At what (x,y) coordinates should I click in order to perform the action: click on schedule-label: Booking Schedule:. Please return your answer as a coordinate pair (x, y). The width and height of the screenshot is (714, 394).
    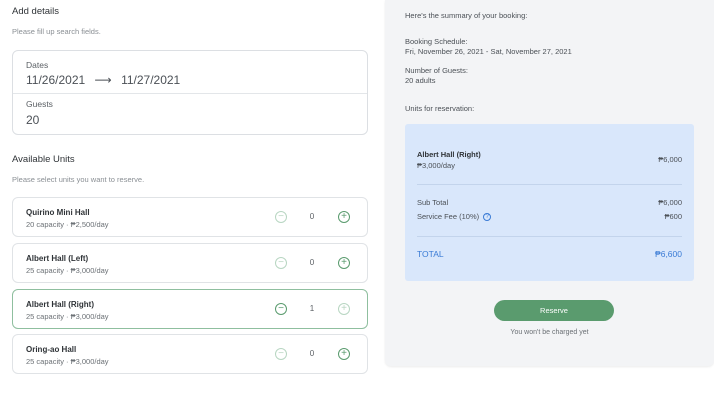
    Looking at the image, I should click on (436, 41).